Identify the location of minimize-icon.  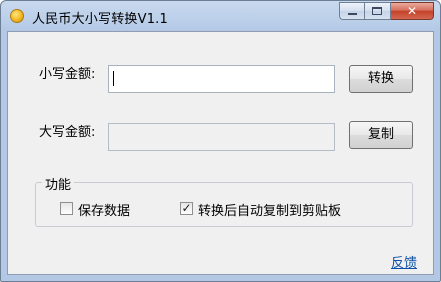
(352, 14).